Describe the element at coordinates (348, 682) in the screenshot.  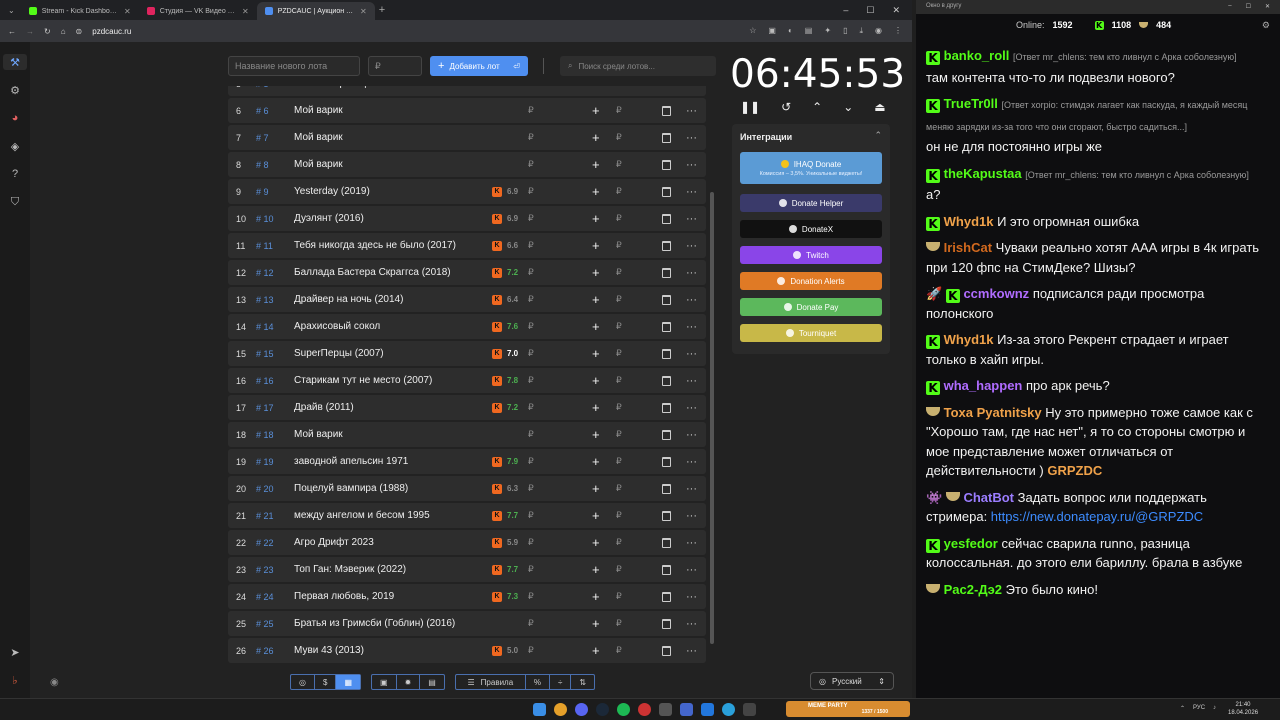
I see `table-view-icon: ▦` at that location.